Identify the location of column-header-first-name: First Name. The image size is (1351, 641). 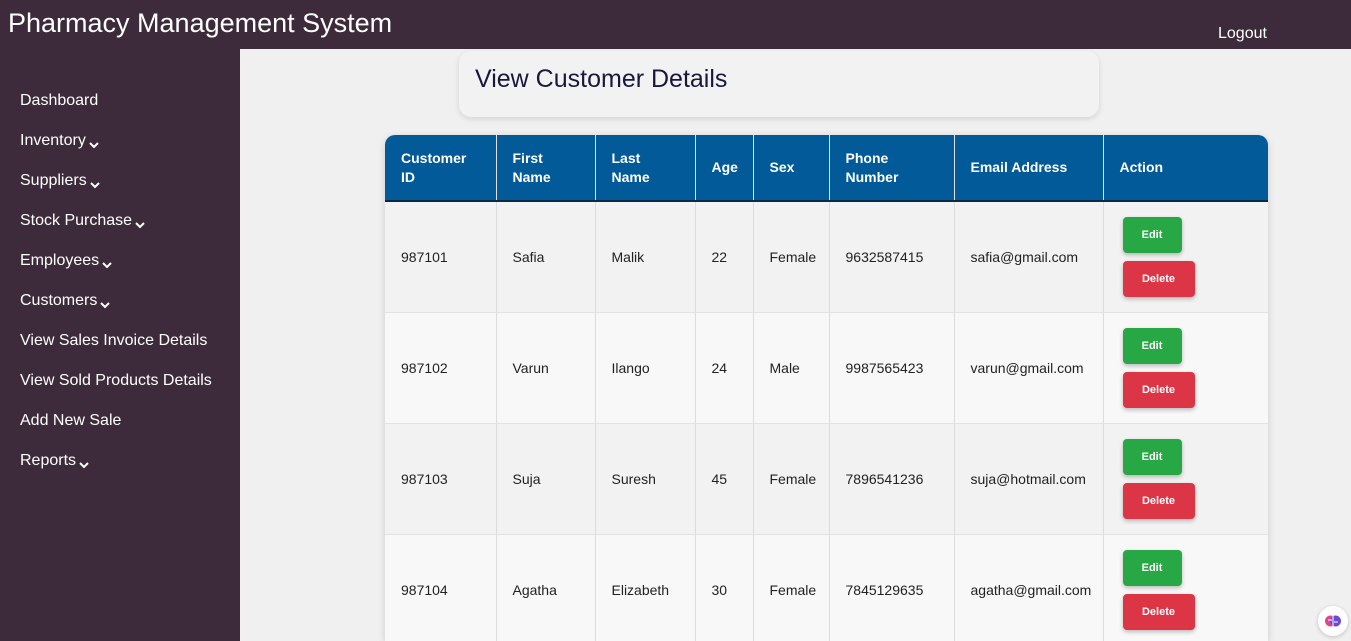
(546, 168).